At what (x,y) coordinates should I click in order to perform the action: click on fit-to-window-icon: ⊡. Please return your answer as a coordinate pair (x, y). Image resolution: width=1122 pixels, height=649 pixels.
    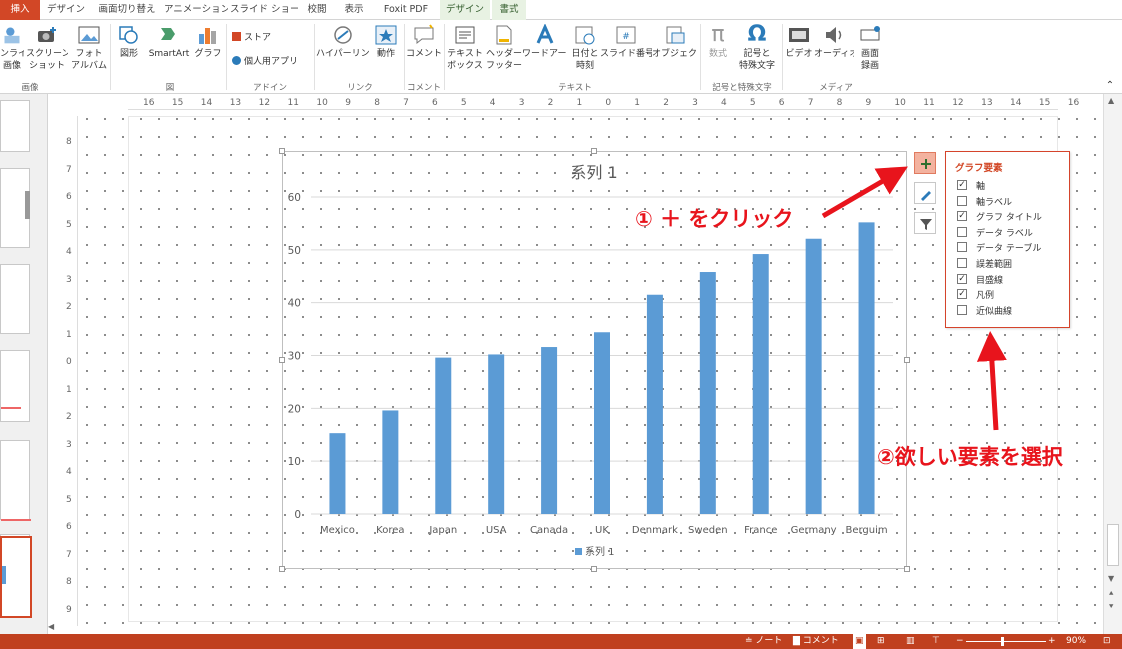
    Looking at the image, I should click on (1107, 641).